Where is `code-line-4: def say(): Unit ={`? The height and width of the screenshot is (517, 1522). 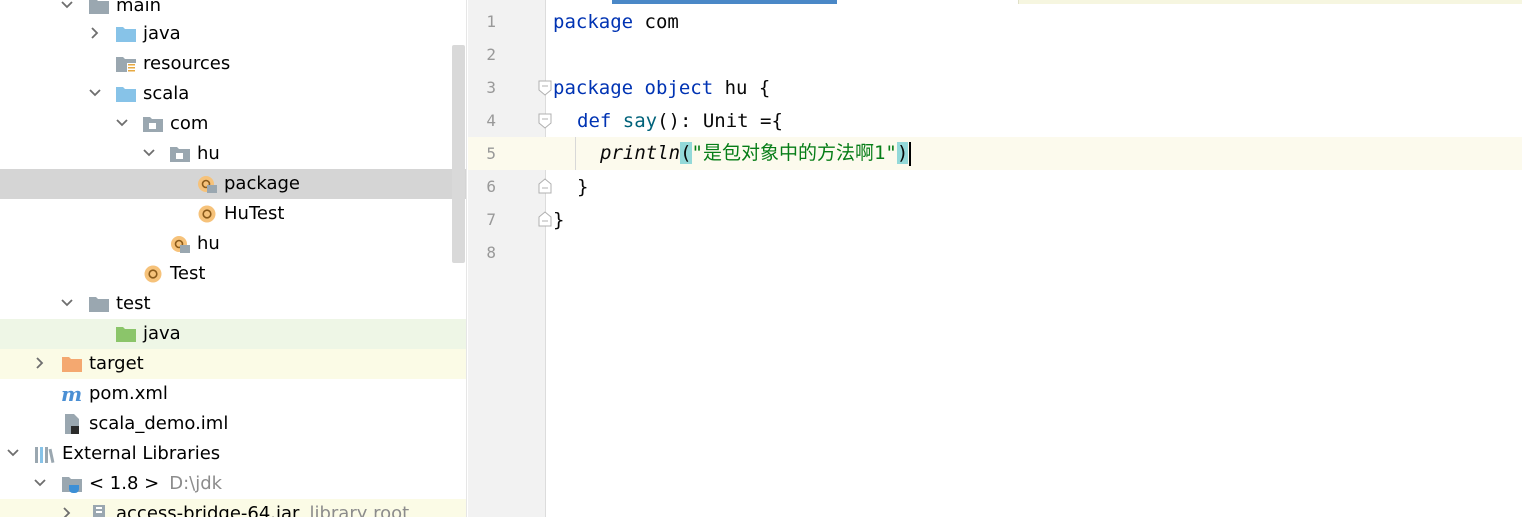
code-line-4: def say(): Unit ={ is located at coordinates (680, 121).